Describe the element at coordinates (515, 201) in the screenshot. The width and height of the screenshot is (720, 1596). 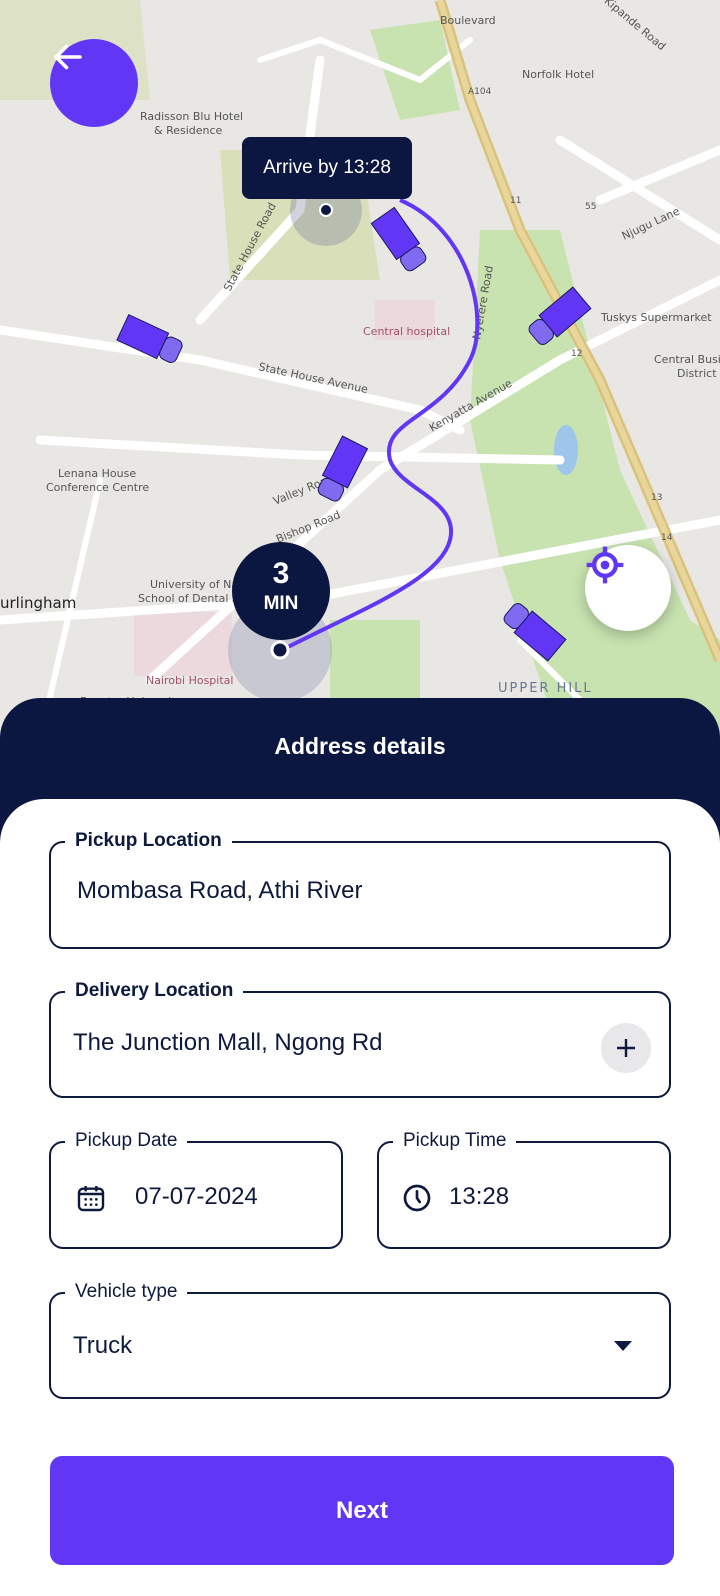
I see `road-shield: 11` at that location.